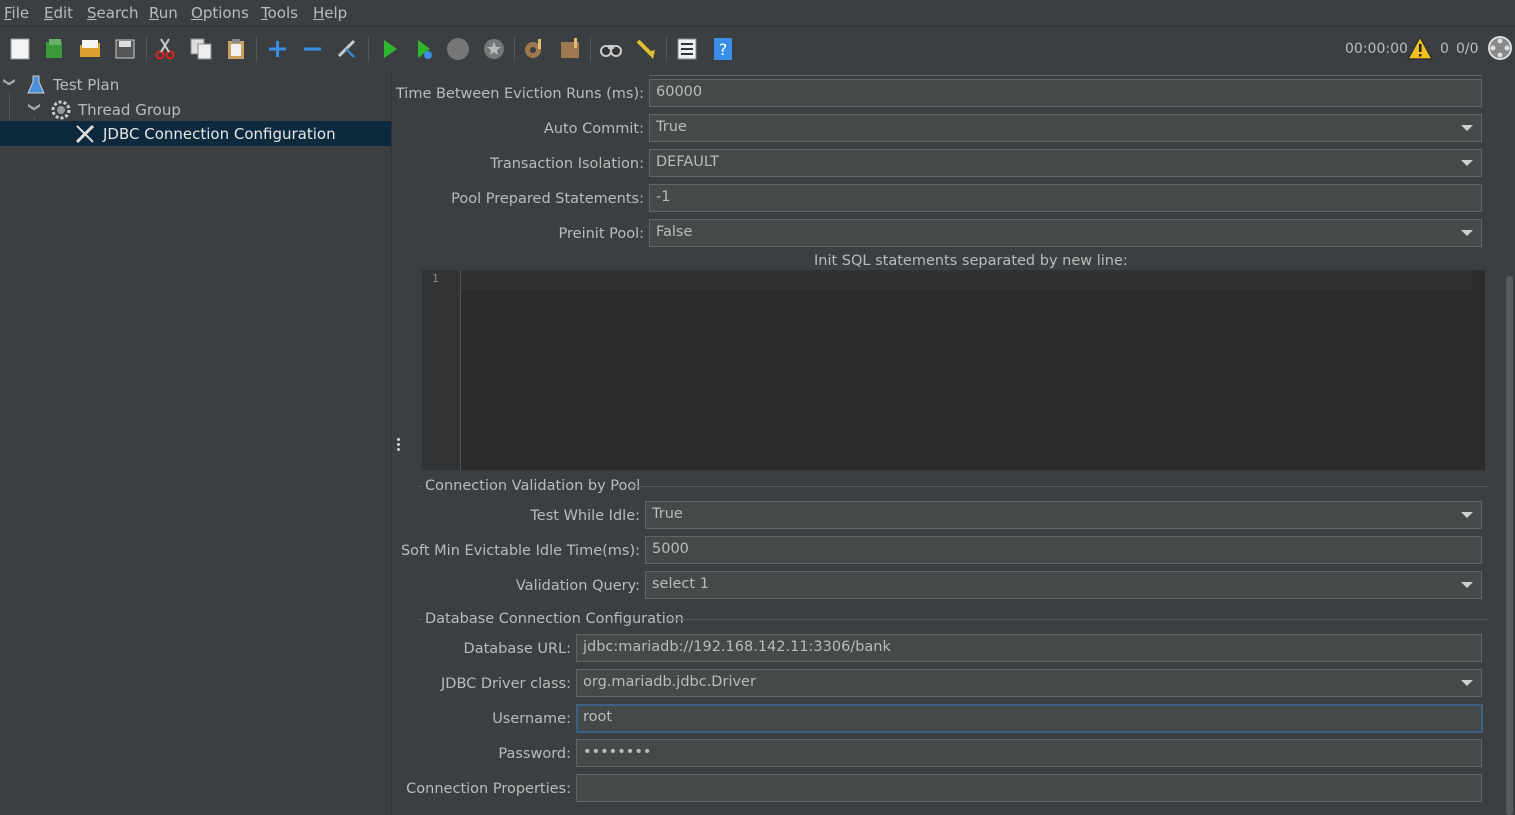 This screenshot has width=1515, height=815. What do you see at coordinates (1029, 718) in the screenshot?
I see `username-field: root` at bounding box center [1029, 718].